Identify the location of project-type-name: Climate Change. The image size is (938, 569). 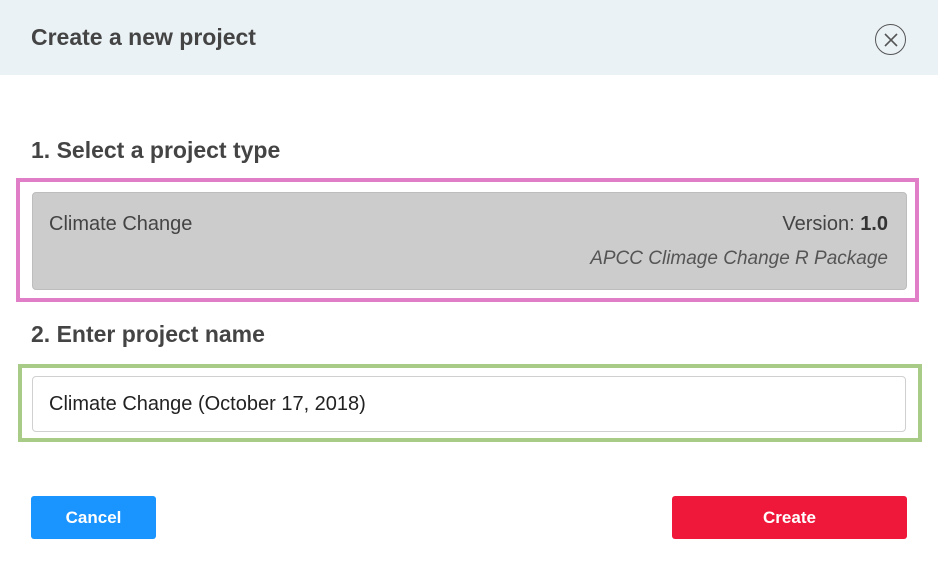
(121, 224).